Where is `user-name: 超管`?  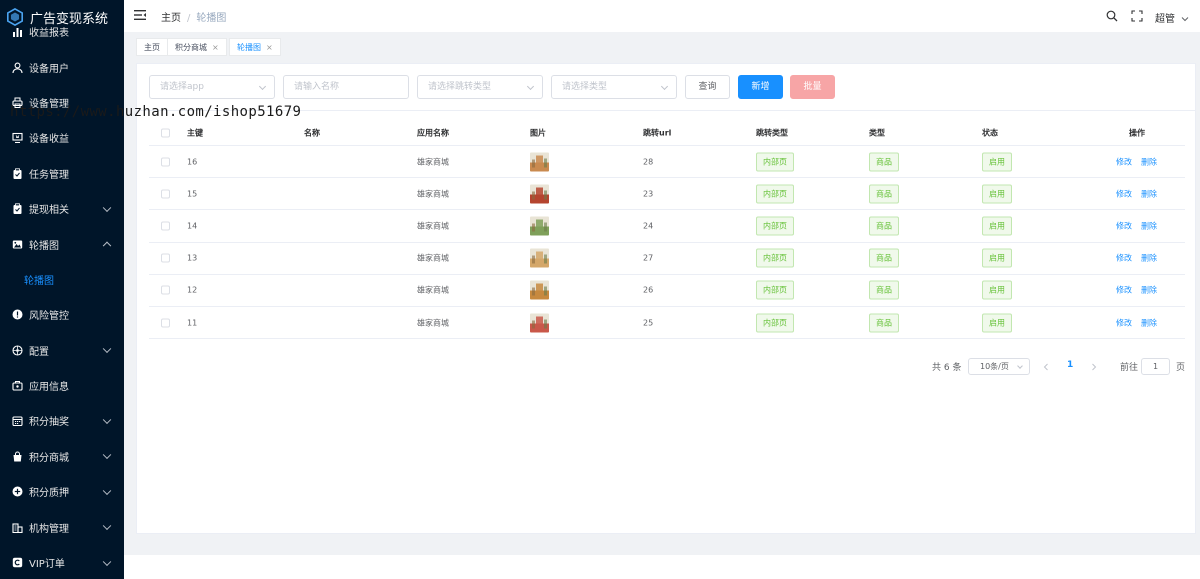
user-name: 超管 is located at coordinates (1165, 19).